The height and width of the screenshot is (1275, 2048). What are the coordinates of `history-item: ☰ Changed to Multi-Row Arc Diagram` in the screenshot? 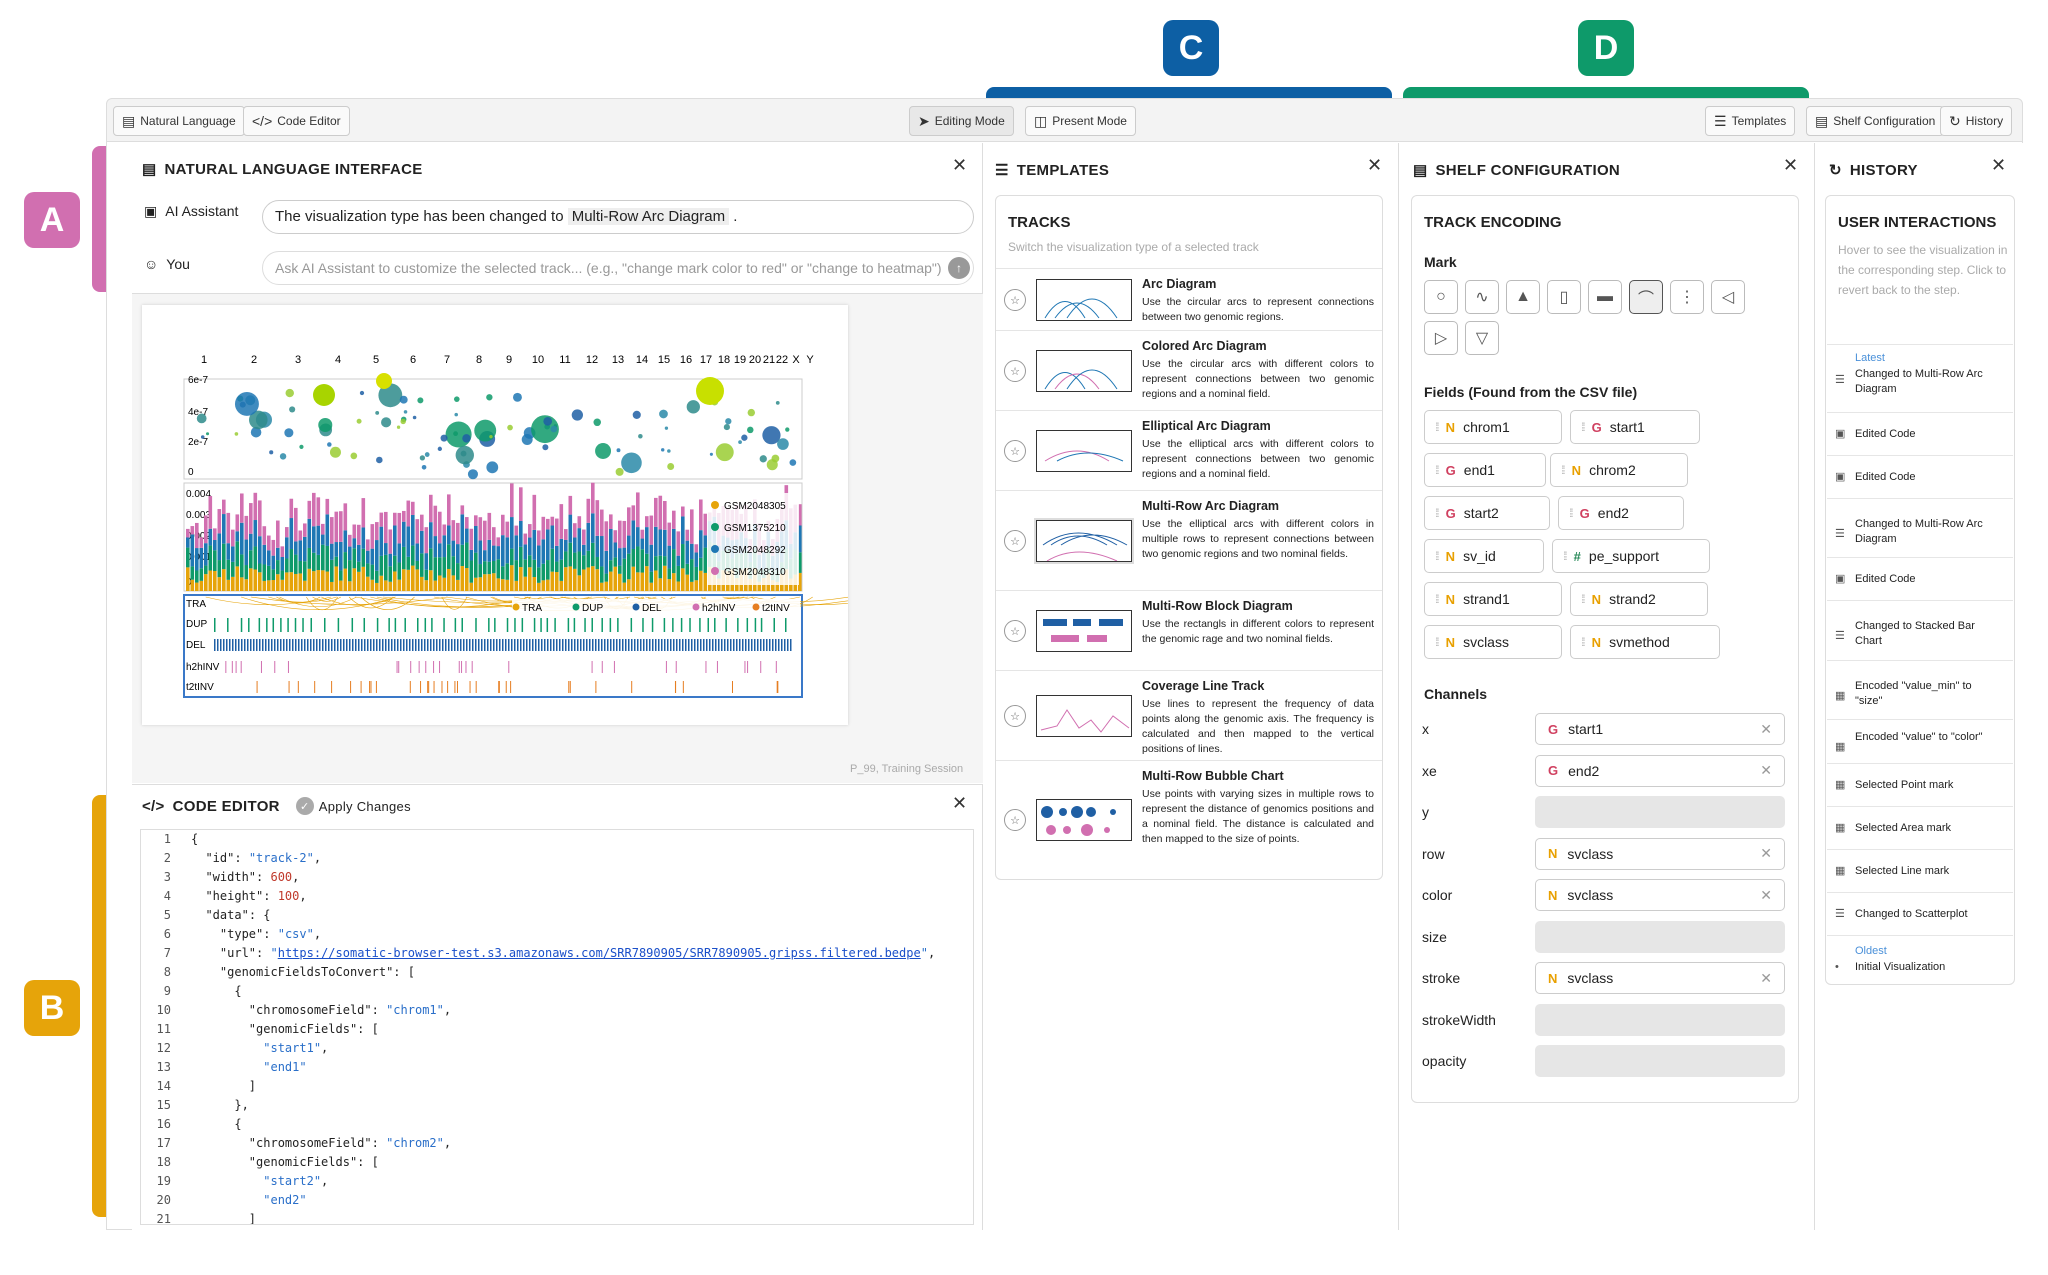 It's located at (1920, 527).